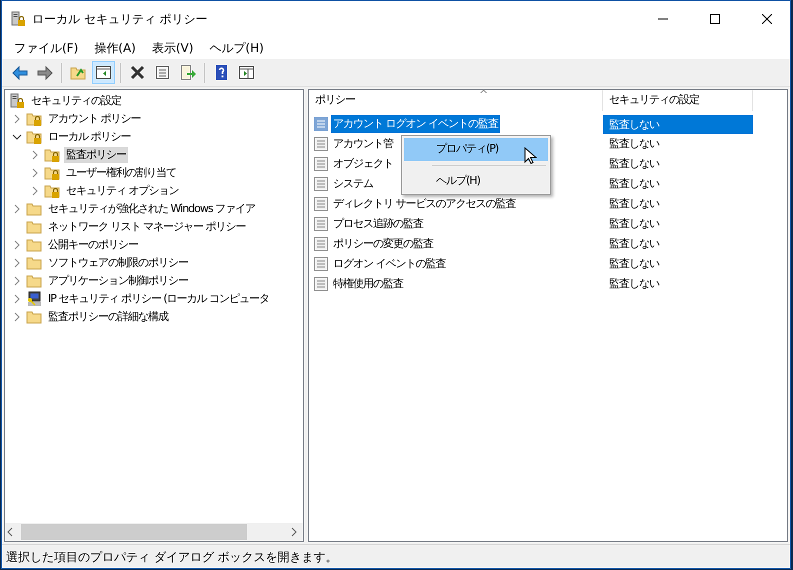 The width and height of the screenshot is (793, 570). I want to click on table-cell: ディレクトリ サービスのアクセスの監査, so click(424, 204).